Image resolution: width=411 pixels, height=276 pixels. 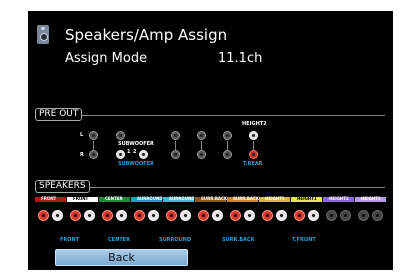 What do you see at coordinates (106, 58) in the screenshot?
I see `assign-mode-label: Assign Mode` at bounding box center [106, 58].